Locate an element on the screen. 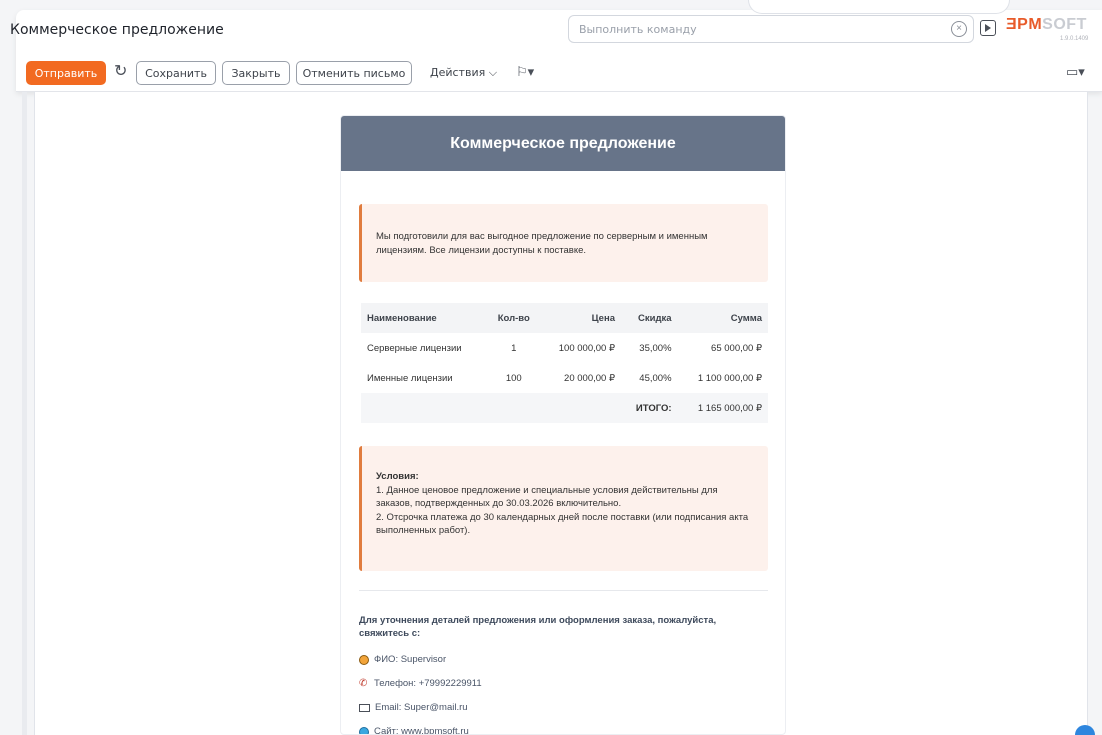  cell-sum: 1 100 000,00 ₽ is located at coordinates (729, 378).